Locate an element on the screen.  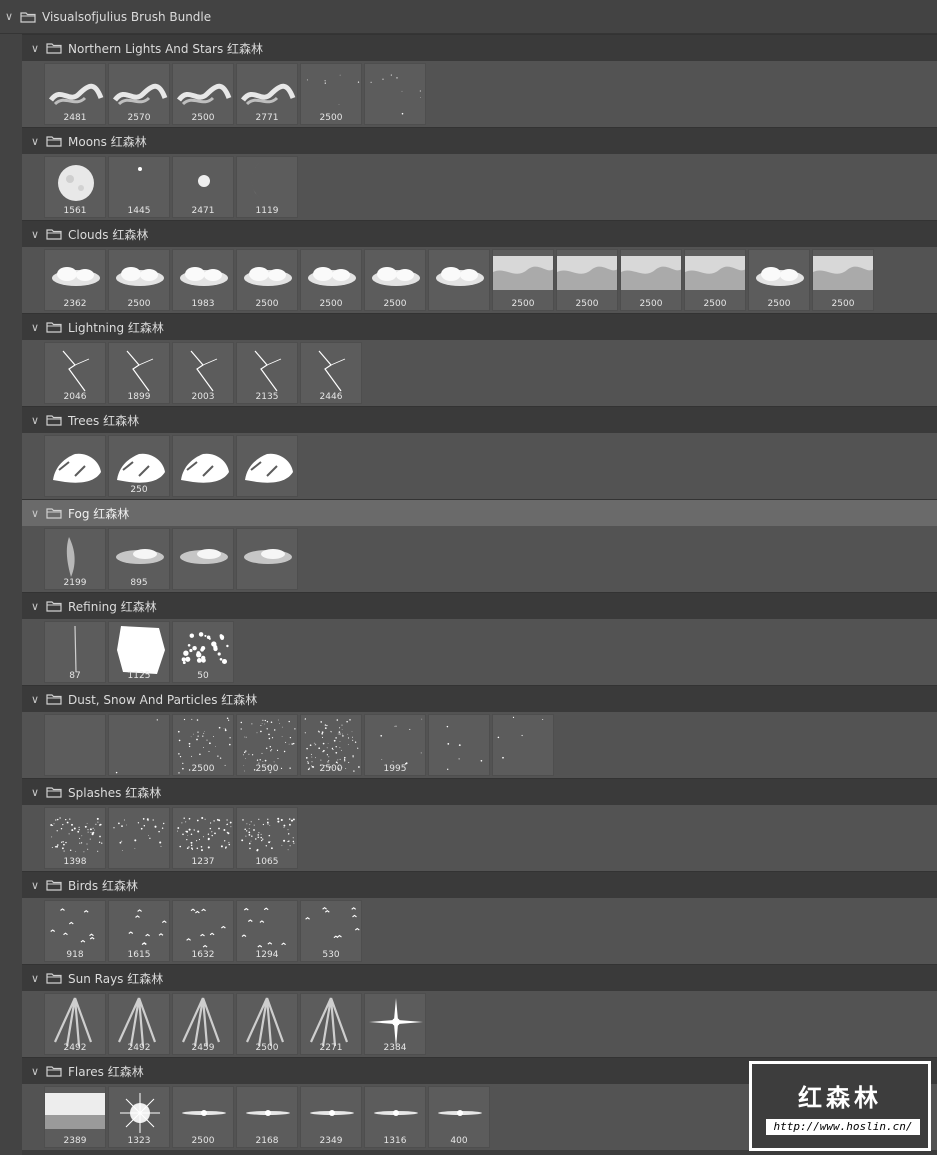
brush-preset-tile: 895 is located at coordinates (139, 559).